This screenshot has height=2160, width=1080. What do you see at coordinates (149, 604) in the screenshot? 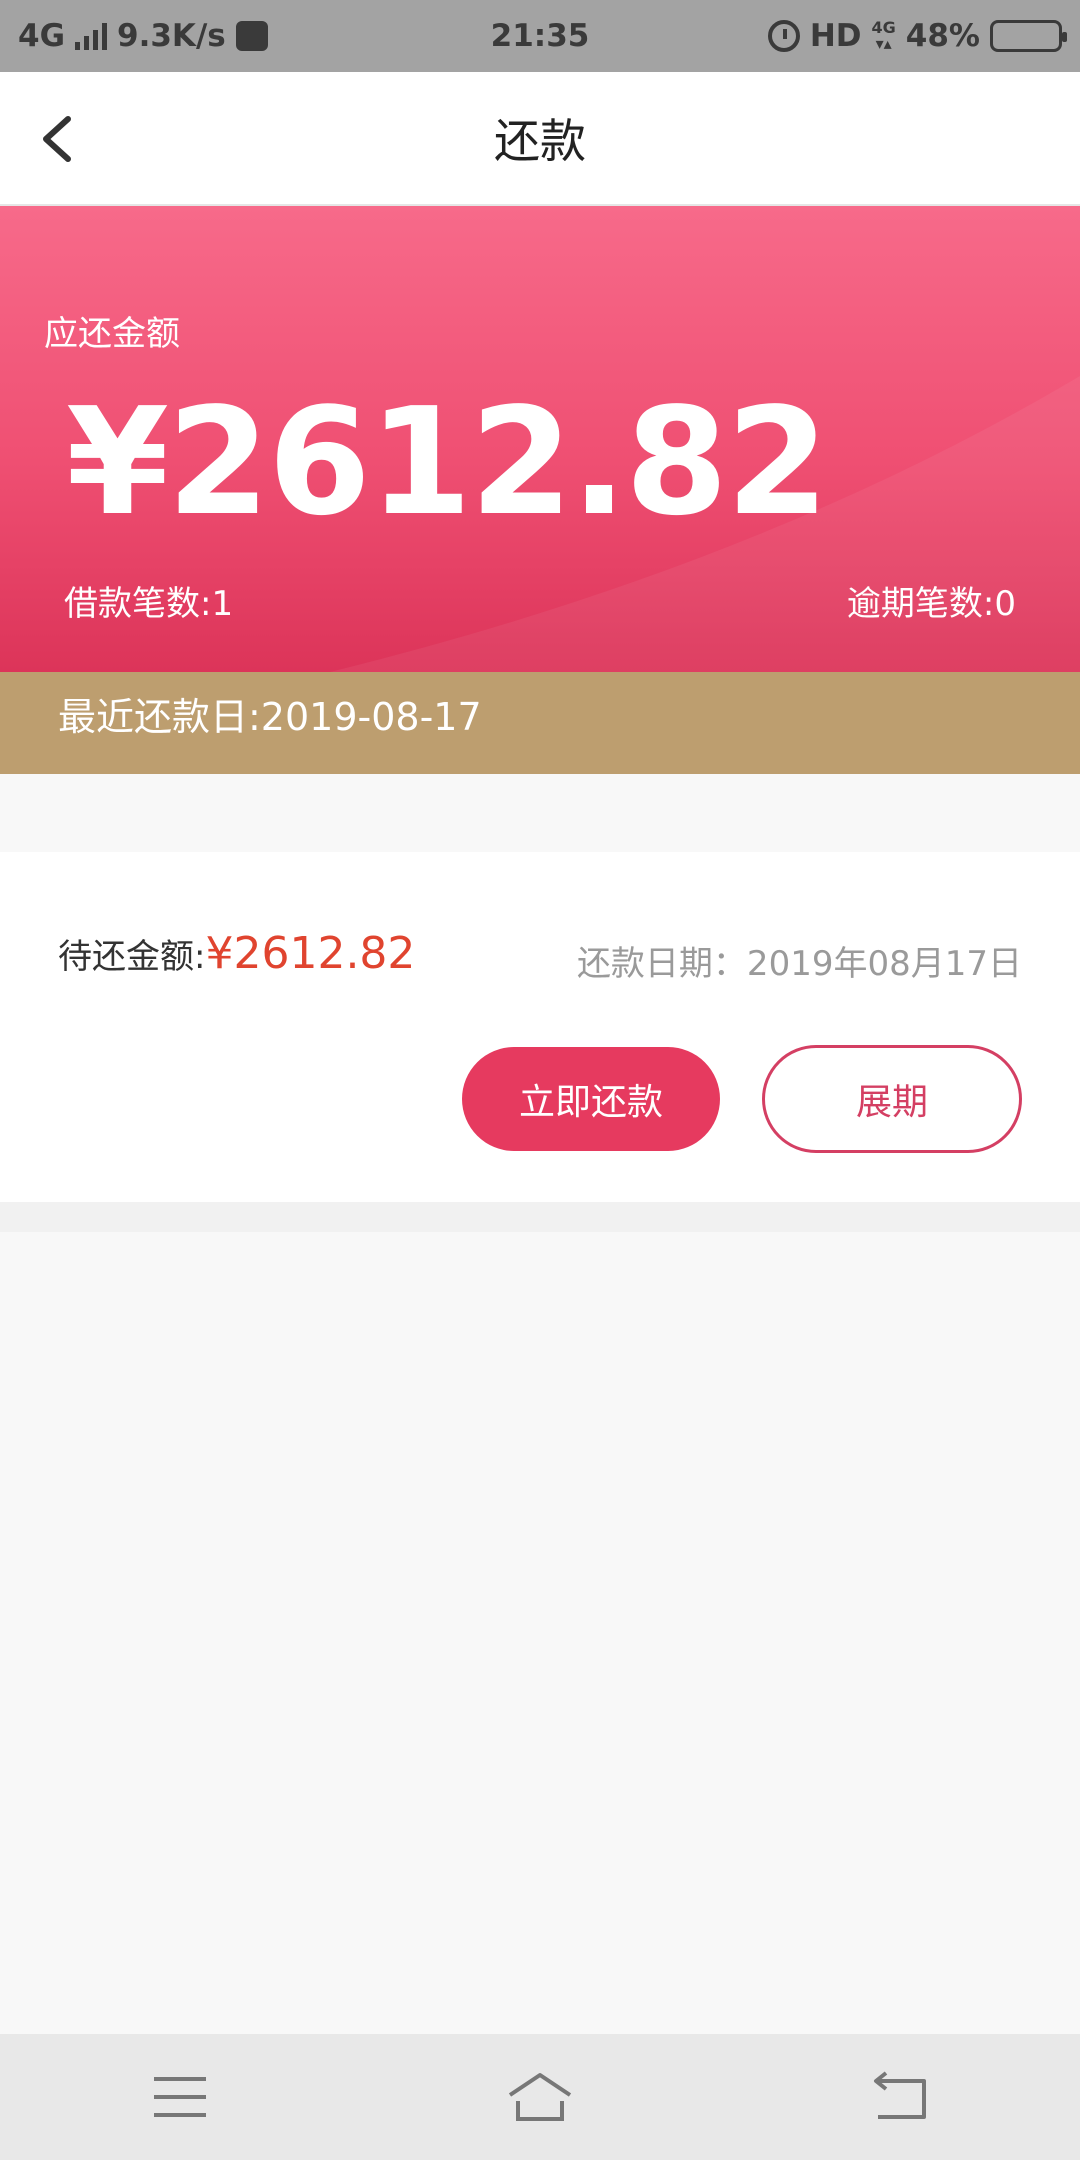
I see `borrow-count: 借款笔数:1` at bounding box center [149, 604].